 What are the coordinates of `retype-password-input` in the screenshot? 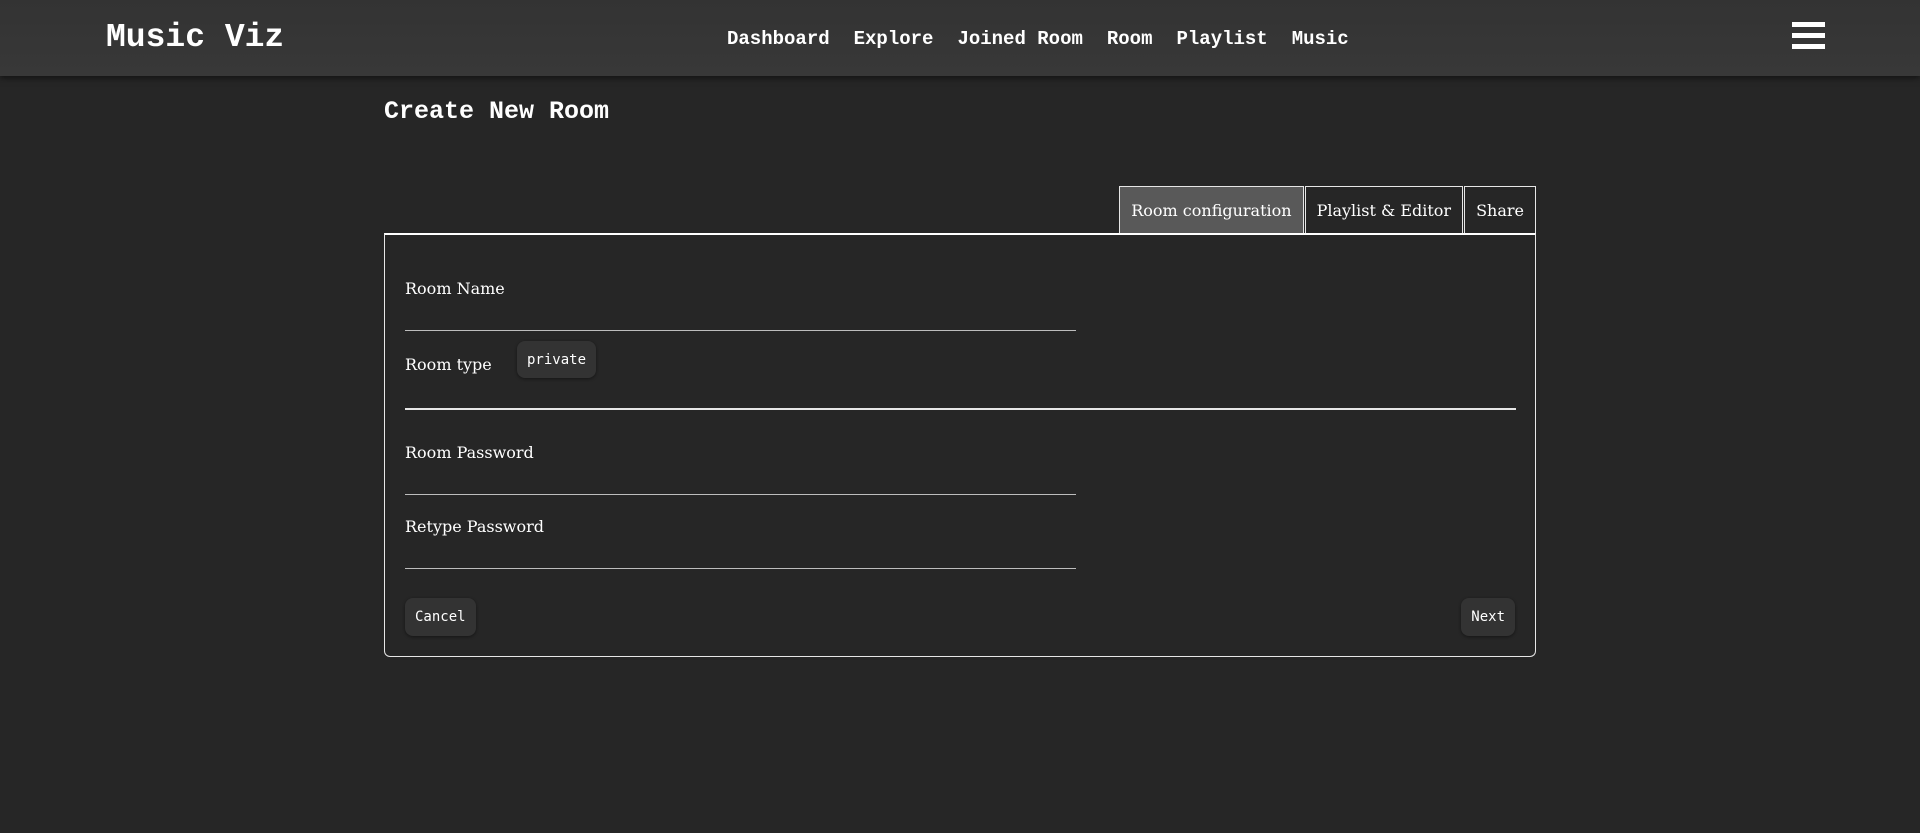 It's located at (740, 556).